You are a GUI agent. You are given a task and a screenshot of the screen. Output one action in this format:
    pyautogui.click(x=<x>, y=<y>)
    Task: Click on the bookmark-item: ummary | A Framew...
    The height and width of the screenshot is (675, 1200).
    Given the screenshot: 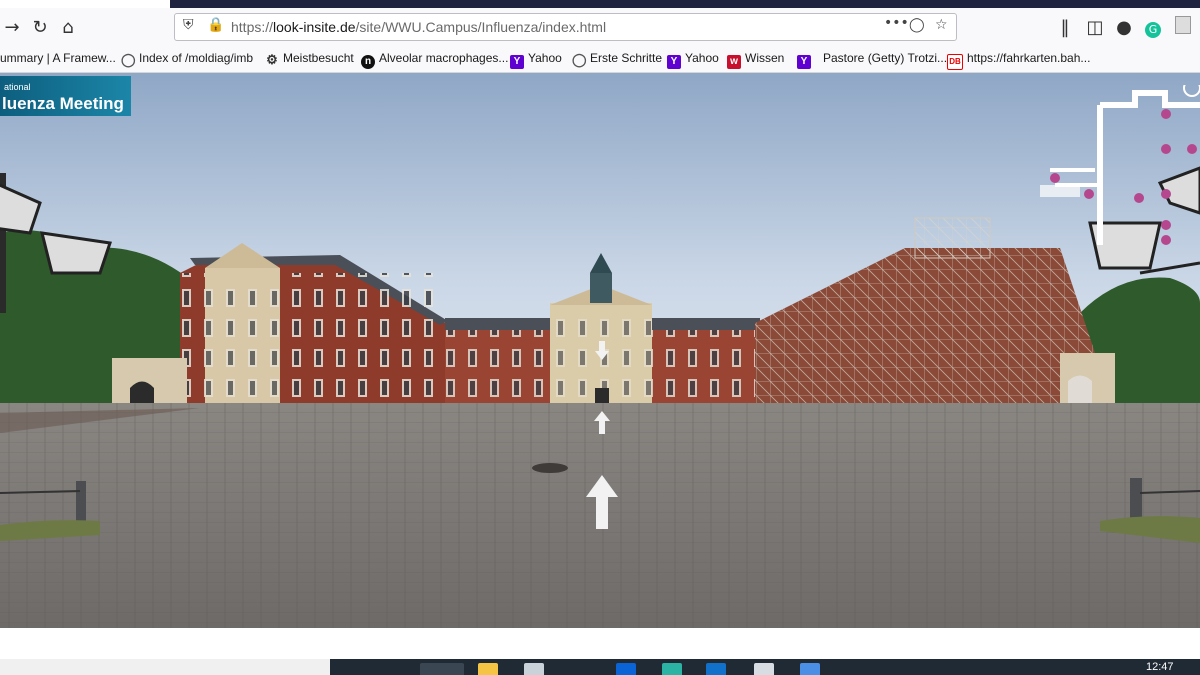 What is the action you would take?
    pyautogui.click(x=58, y=58)
    